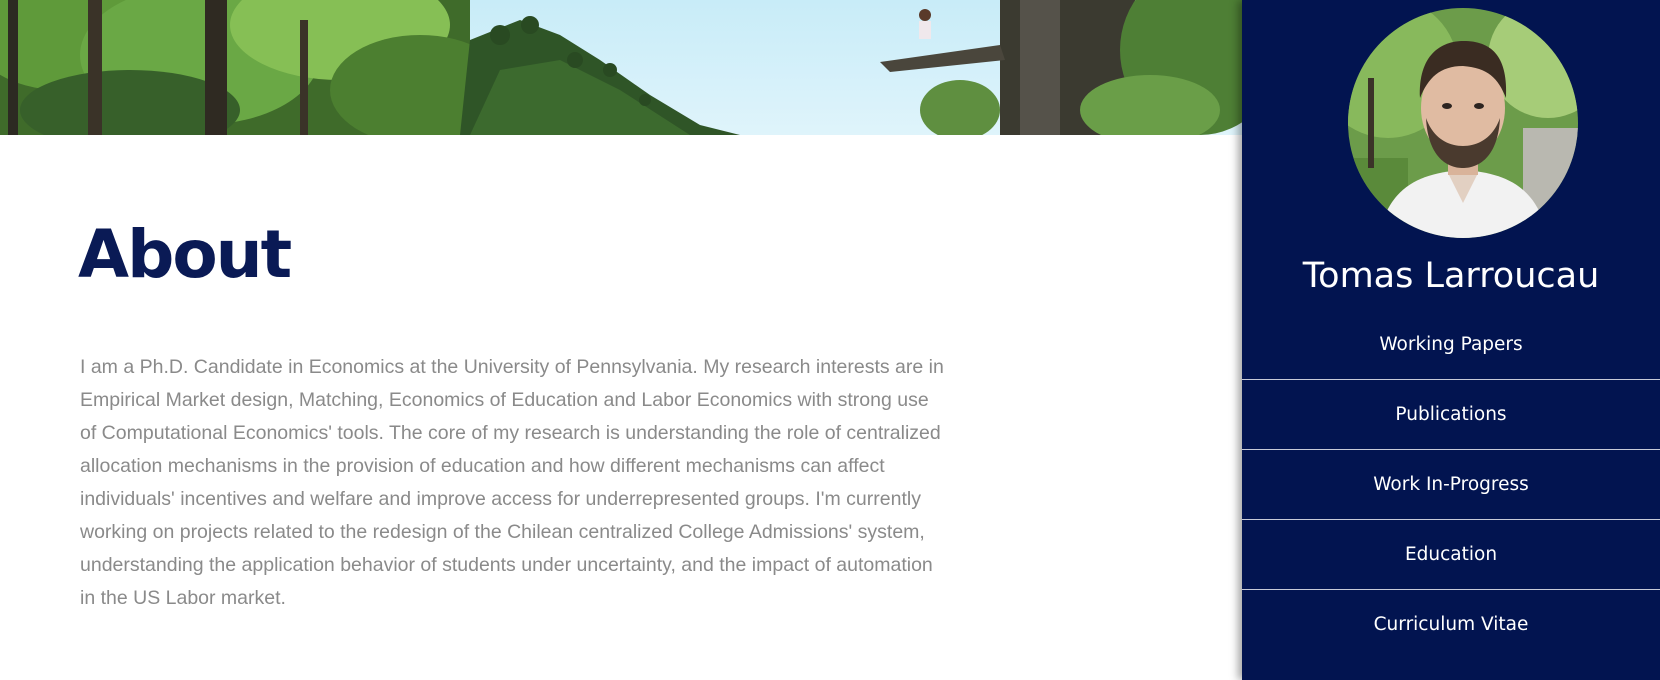 This screenshot has height=680, width=1660. Describe the element at coordinates (1451, 624) in the screenshot. I see `nav-item-curriculum-vitae: Curriculum Vitae` at that location.